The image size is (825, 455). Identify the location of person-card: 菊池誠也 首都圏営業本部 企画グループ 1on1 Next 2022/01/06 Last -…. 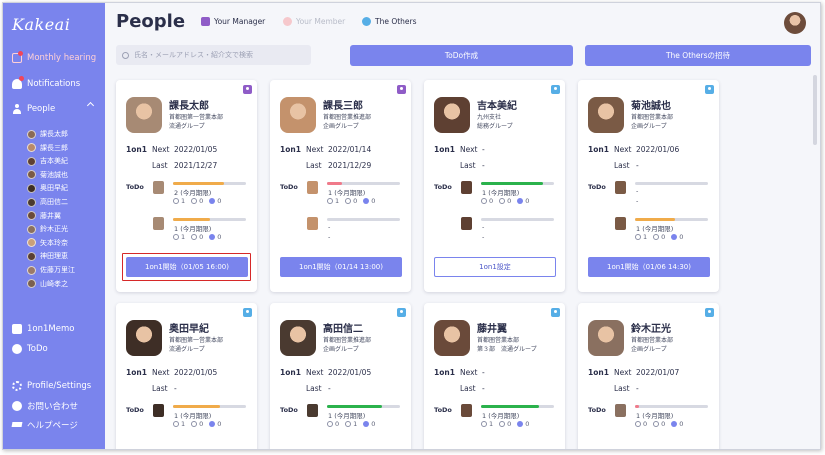
(648, 186).